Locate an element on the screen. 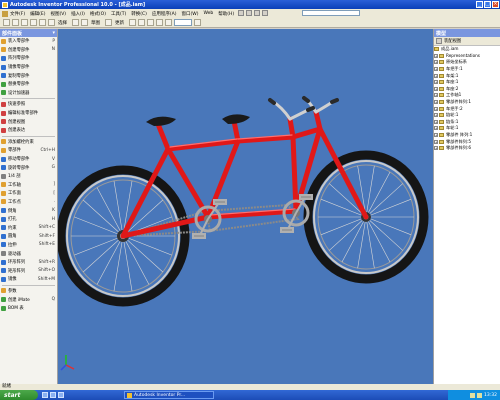 Image resolution: width=500 pixels, height=400 pixels. command-item: 创建视图 is located at coordinates (28, 121).